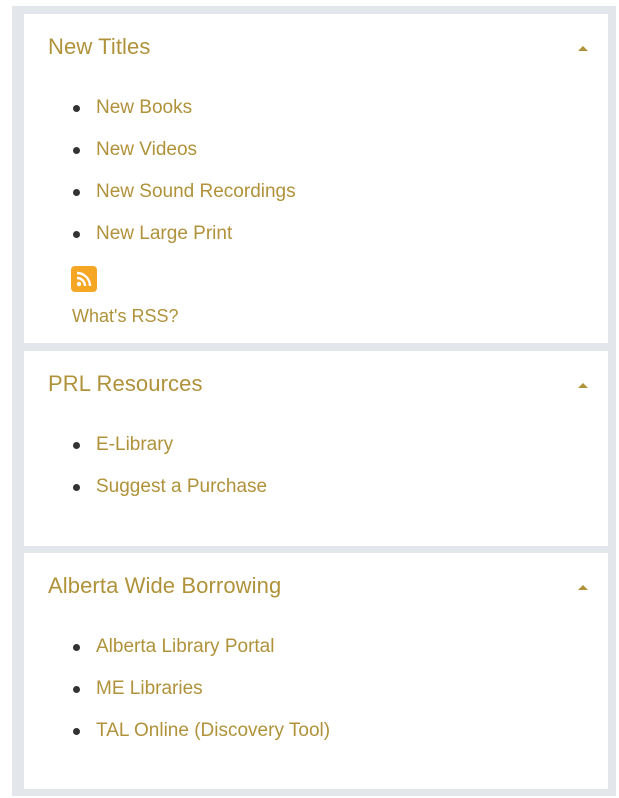  I want to click on panel-title: PRL Resources, so click(125, 384).